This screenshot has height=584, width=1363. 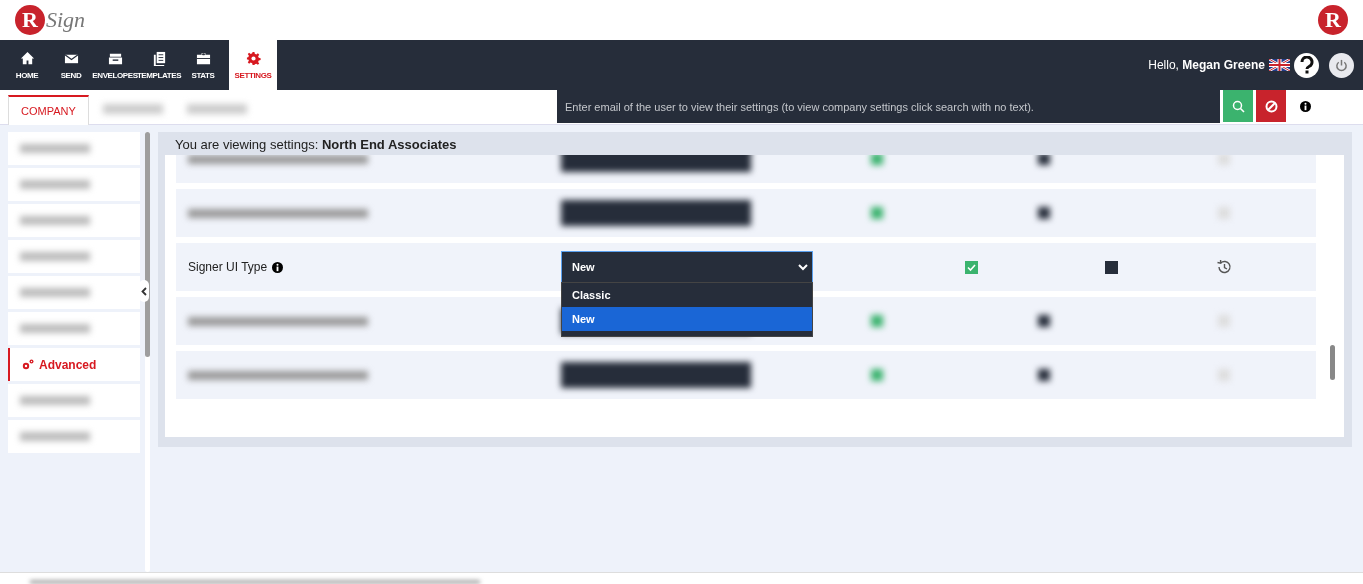 I want to click on nav-item: ENVELOPES, so click(x=115, y=65).